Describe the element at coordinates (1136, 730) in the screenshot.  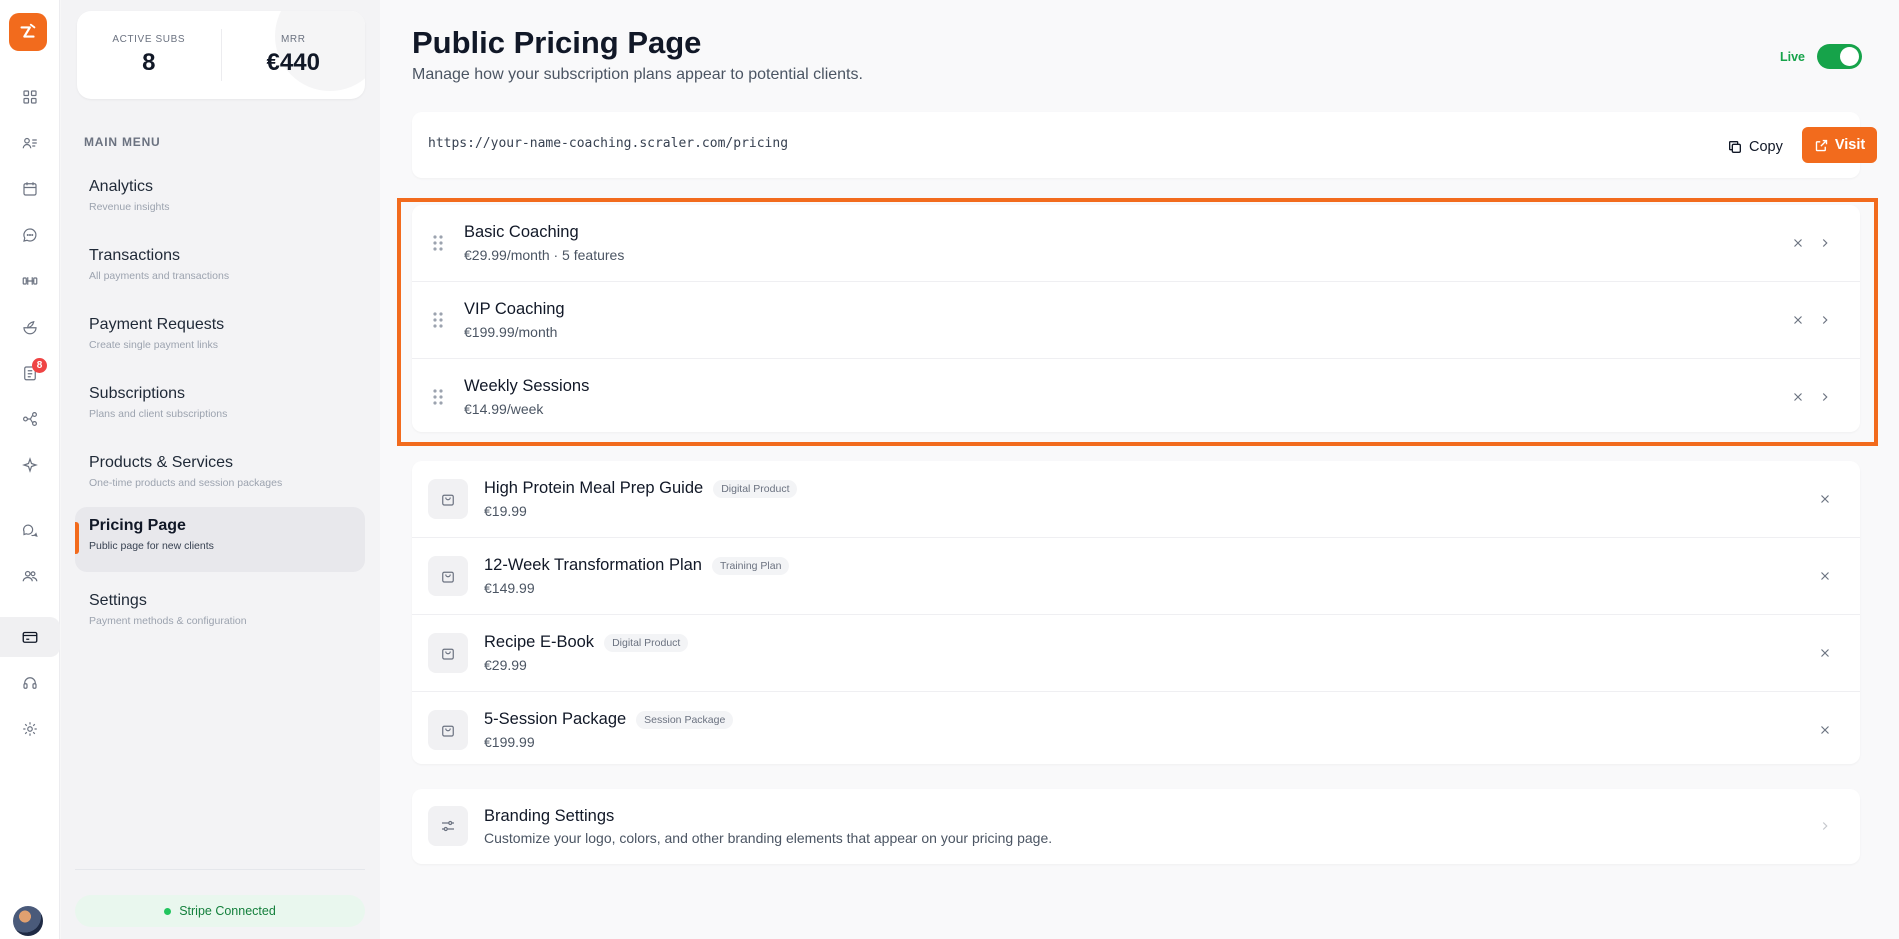
I see `product-row: 5-Session Package Session Package €199.99` at that location.